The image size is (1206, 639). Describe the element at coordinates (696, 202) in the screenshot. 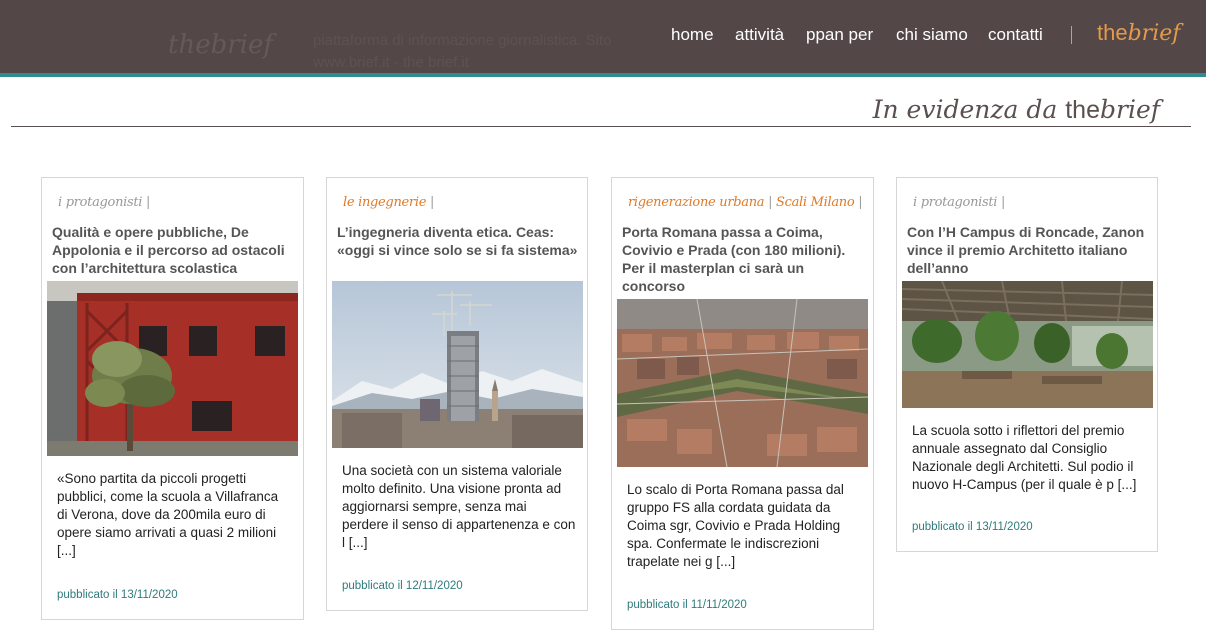

I see `category-tag: rigenerazione urbana` at that location.